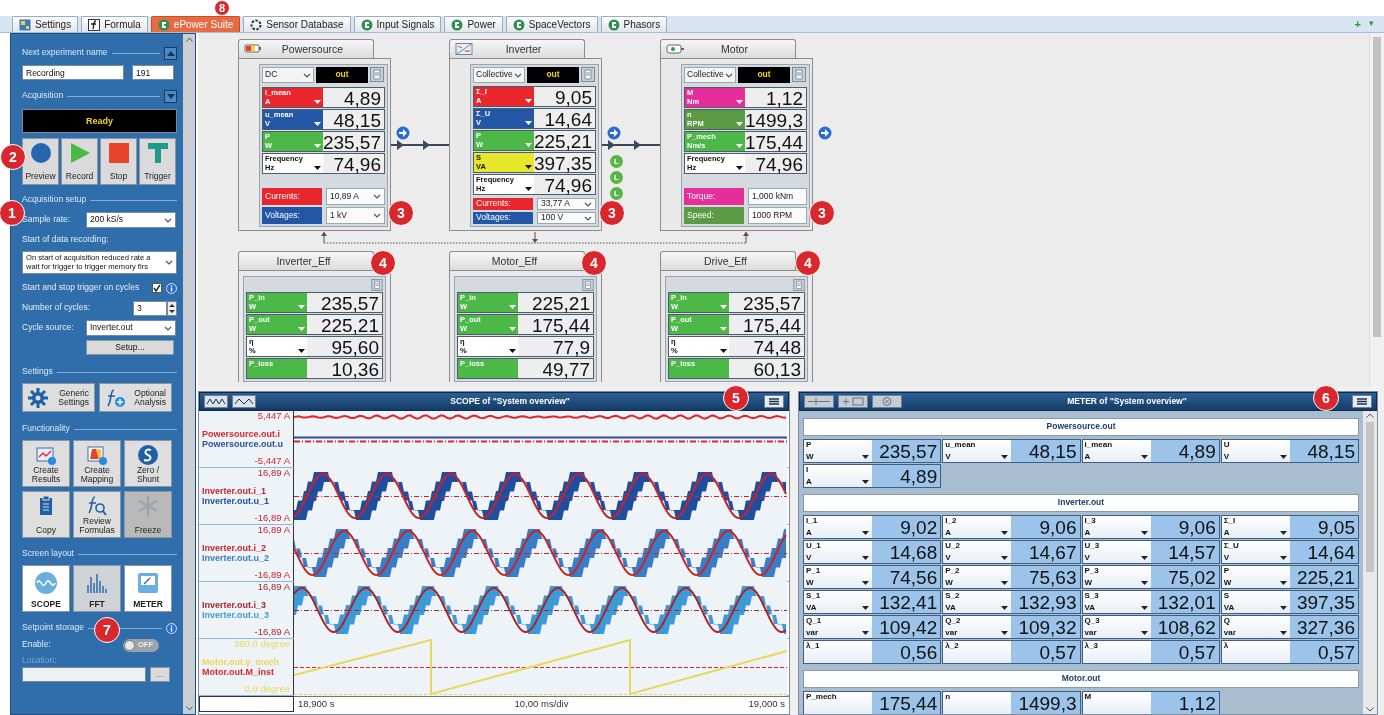 Image resolution: width=1384 pixels, height=715 pixels. Describe the element at coordinates (853, 401) in the screenshot. I see `add-button` at that location.